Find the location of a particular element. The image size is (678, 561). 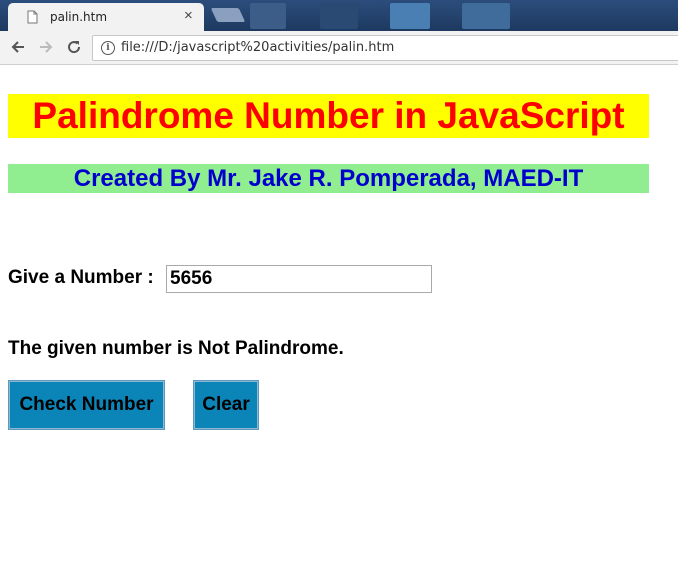

close-icon: × is located at coordinates (188, 16).